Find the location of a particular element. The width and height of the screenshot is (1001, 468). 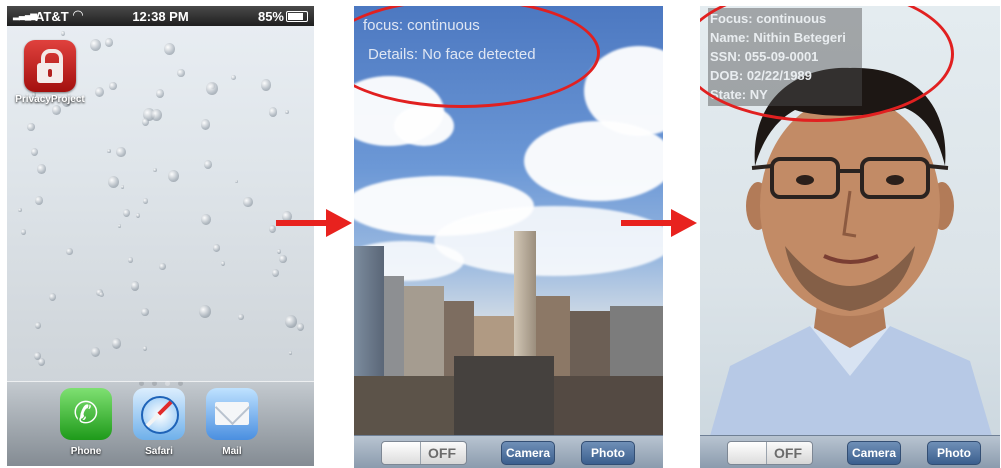

battery-icon is located at coordinates (297, 16).